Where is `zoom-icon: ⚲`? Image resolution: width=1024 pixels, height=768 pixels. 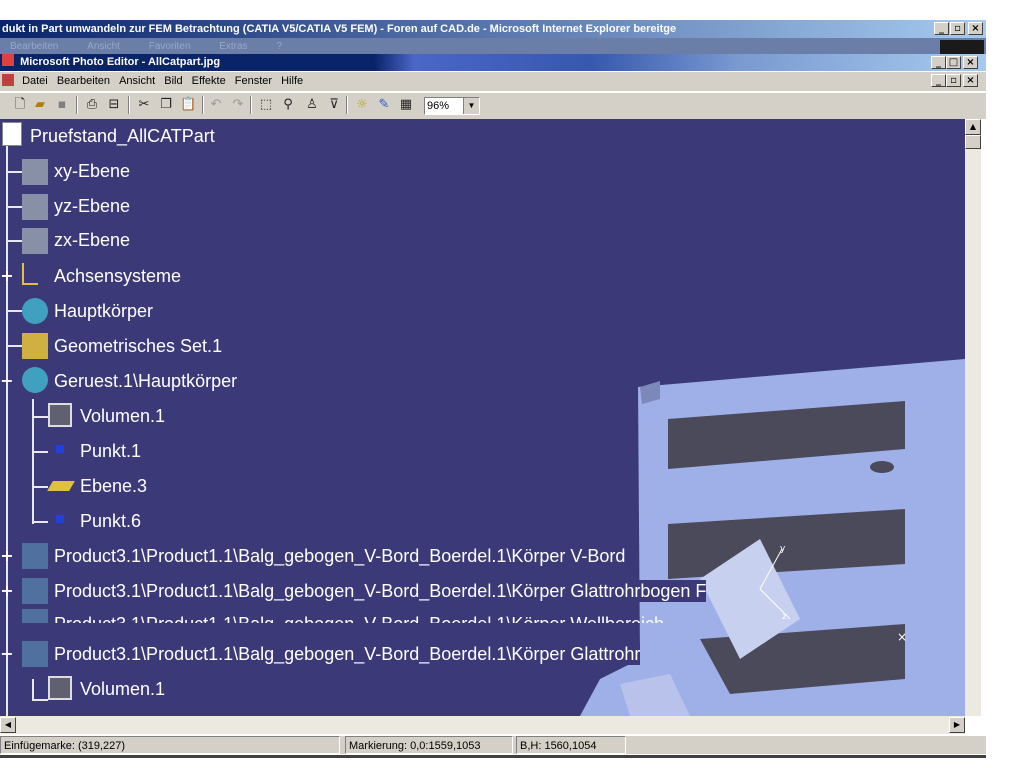
zoom-icon: ⚲ is located at coordinates (288, 105).